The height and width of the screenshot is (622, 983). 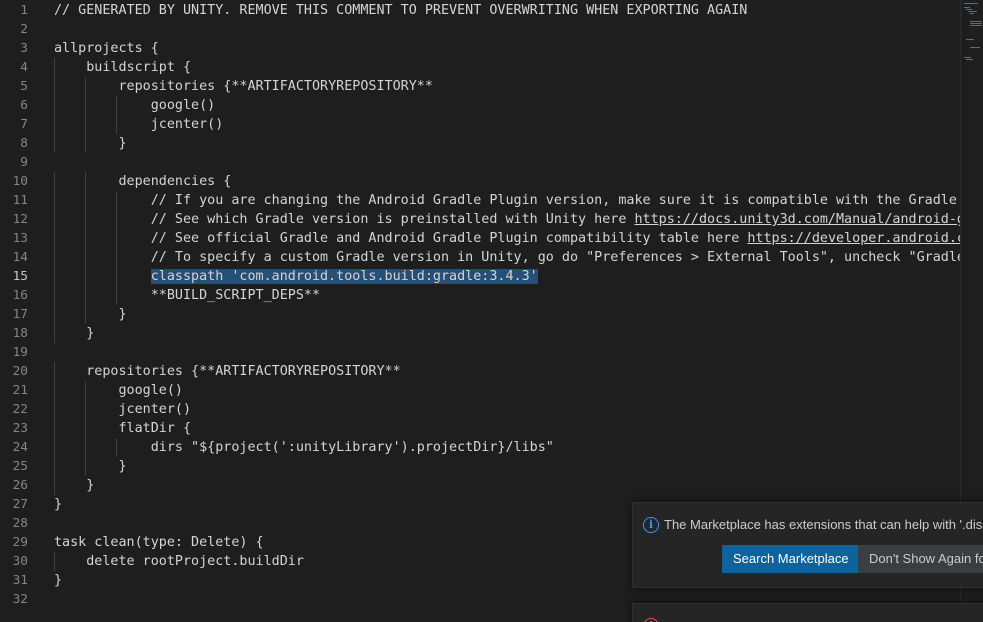 I want to click on code-text: dependencies {, so click(x=142, y=181).